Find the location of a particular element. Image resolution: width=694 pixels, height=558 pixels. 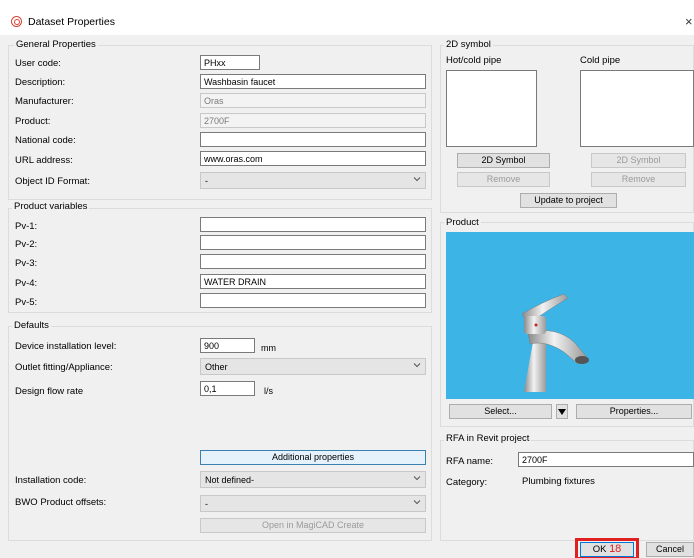

manufacturer-label: Manufacturer: is located at coordinates (44, 101).